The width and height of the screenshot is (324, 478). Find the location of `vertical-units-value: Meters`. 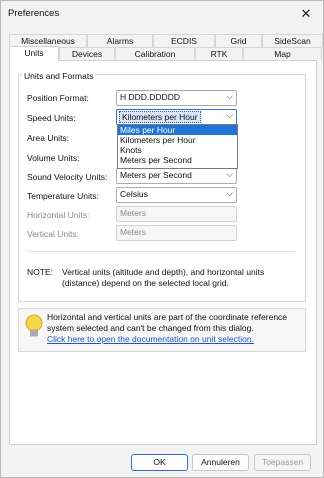

vertical-units-value: Meters is located at coordinates (133, 232).